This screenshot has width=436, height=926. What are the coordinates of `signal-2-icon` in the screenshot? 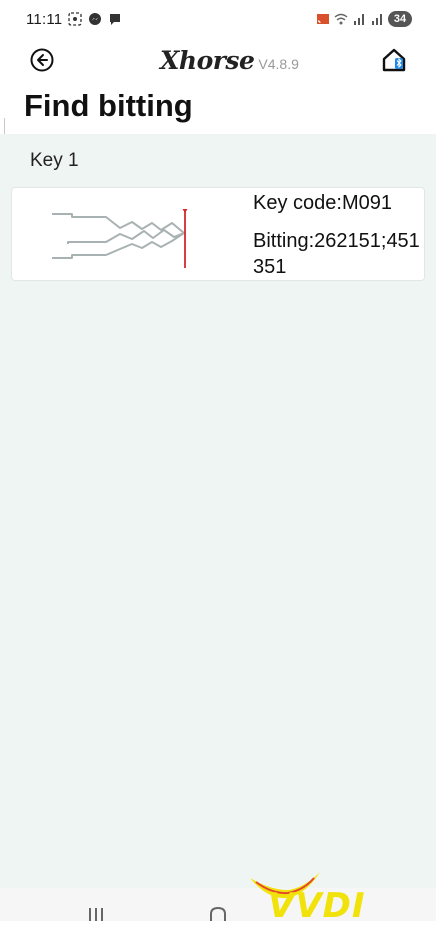 It's located at (377, 19).